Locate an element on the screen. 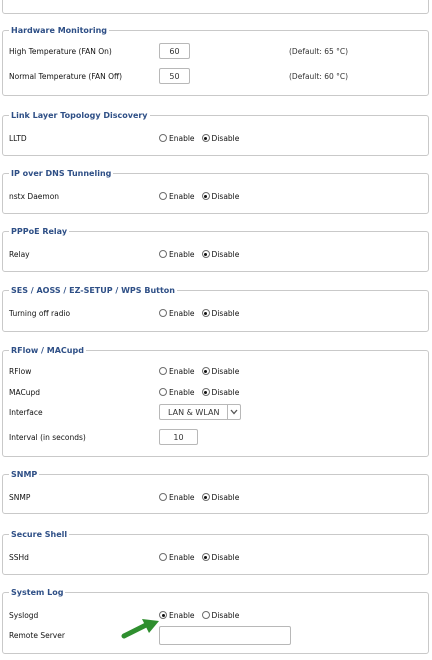 Image resolution: width=432 pixels, height=660 pixels. top-section-partial is located at coordinates (215, 7).